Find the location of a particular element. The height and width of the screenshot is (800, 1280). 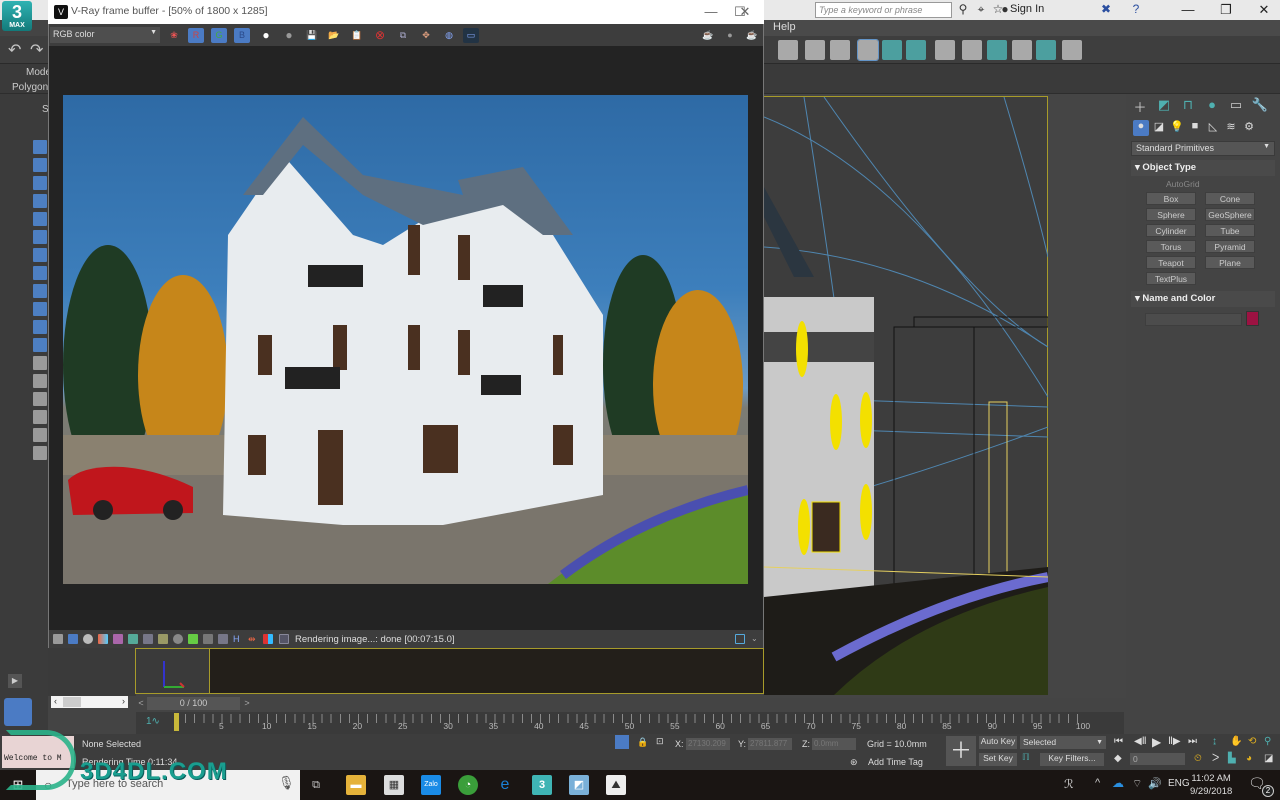

object-name-input is located at coordinates (1193, 319).